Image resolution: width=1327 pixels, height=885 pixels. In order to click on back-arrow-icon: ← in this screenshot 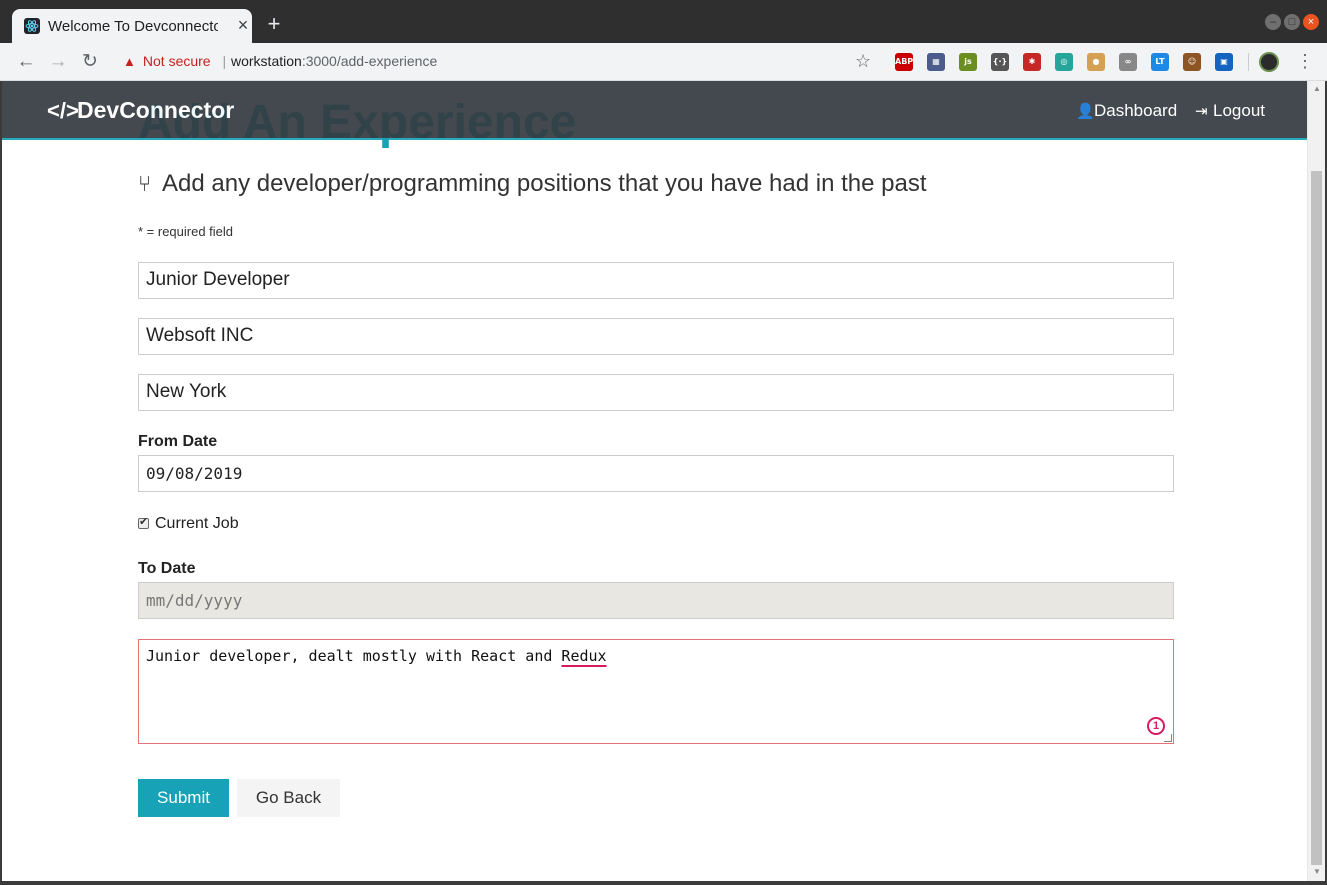, I will do `click(26, 62)`.